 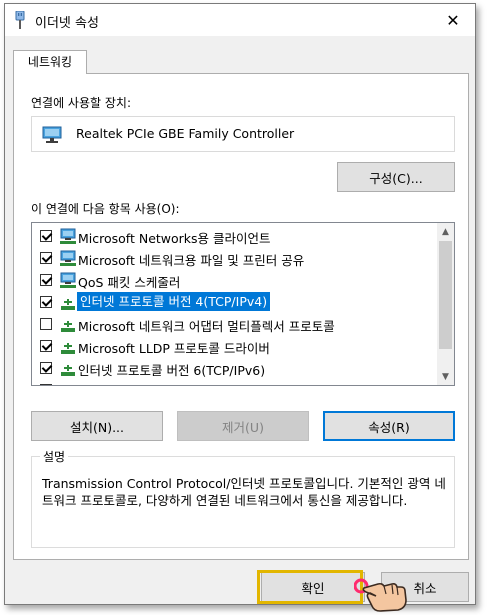 I want to click on item-label: Microsoft 네트워크 어댑터 멀티플렉서 프로토콜, so click(x=206, y=326).